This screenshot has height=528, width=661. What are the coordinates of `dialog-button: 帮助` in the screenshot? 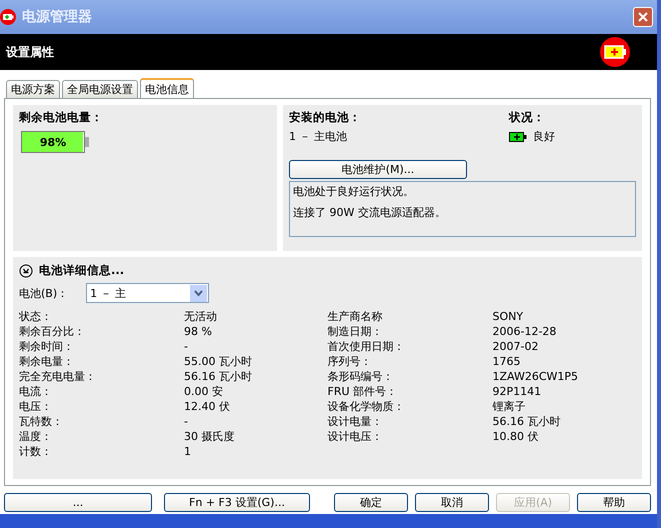 It's located at (614, 502).